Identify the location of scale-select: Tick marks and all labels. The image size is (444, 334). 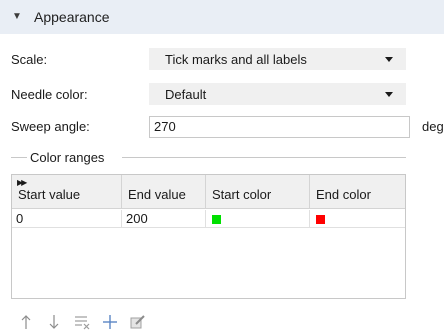
(277, 59).